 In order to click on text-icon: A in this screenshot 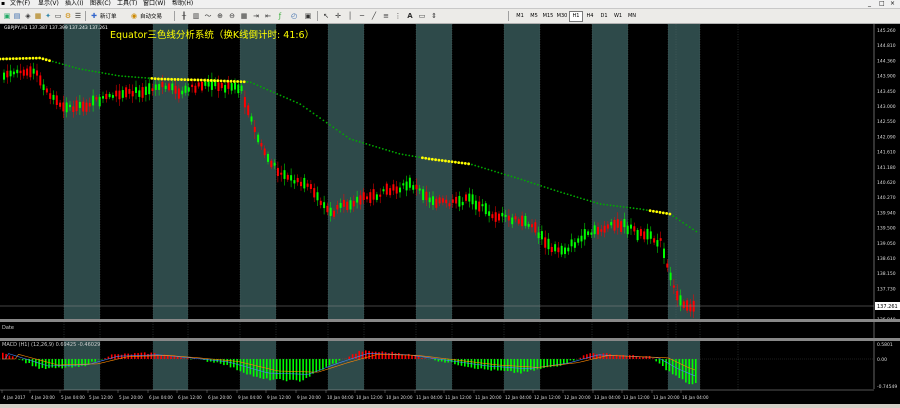, I will do `click(410, 16)`.